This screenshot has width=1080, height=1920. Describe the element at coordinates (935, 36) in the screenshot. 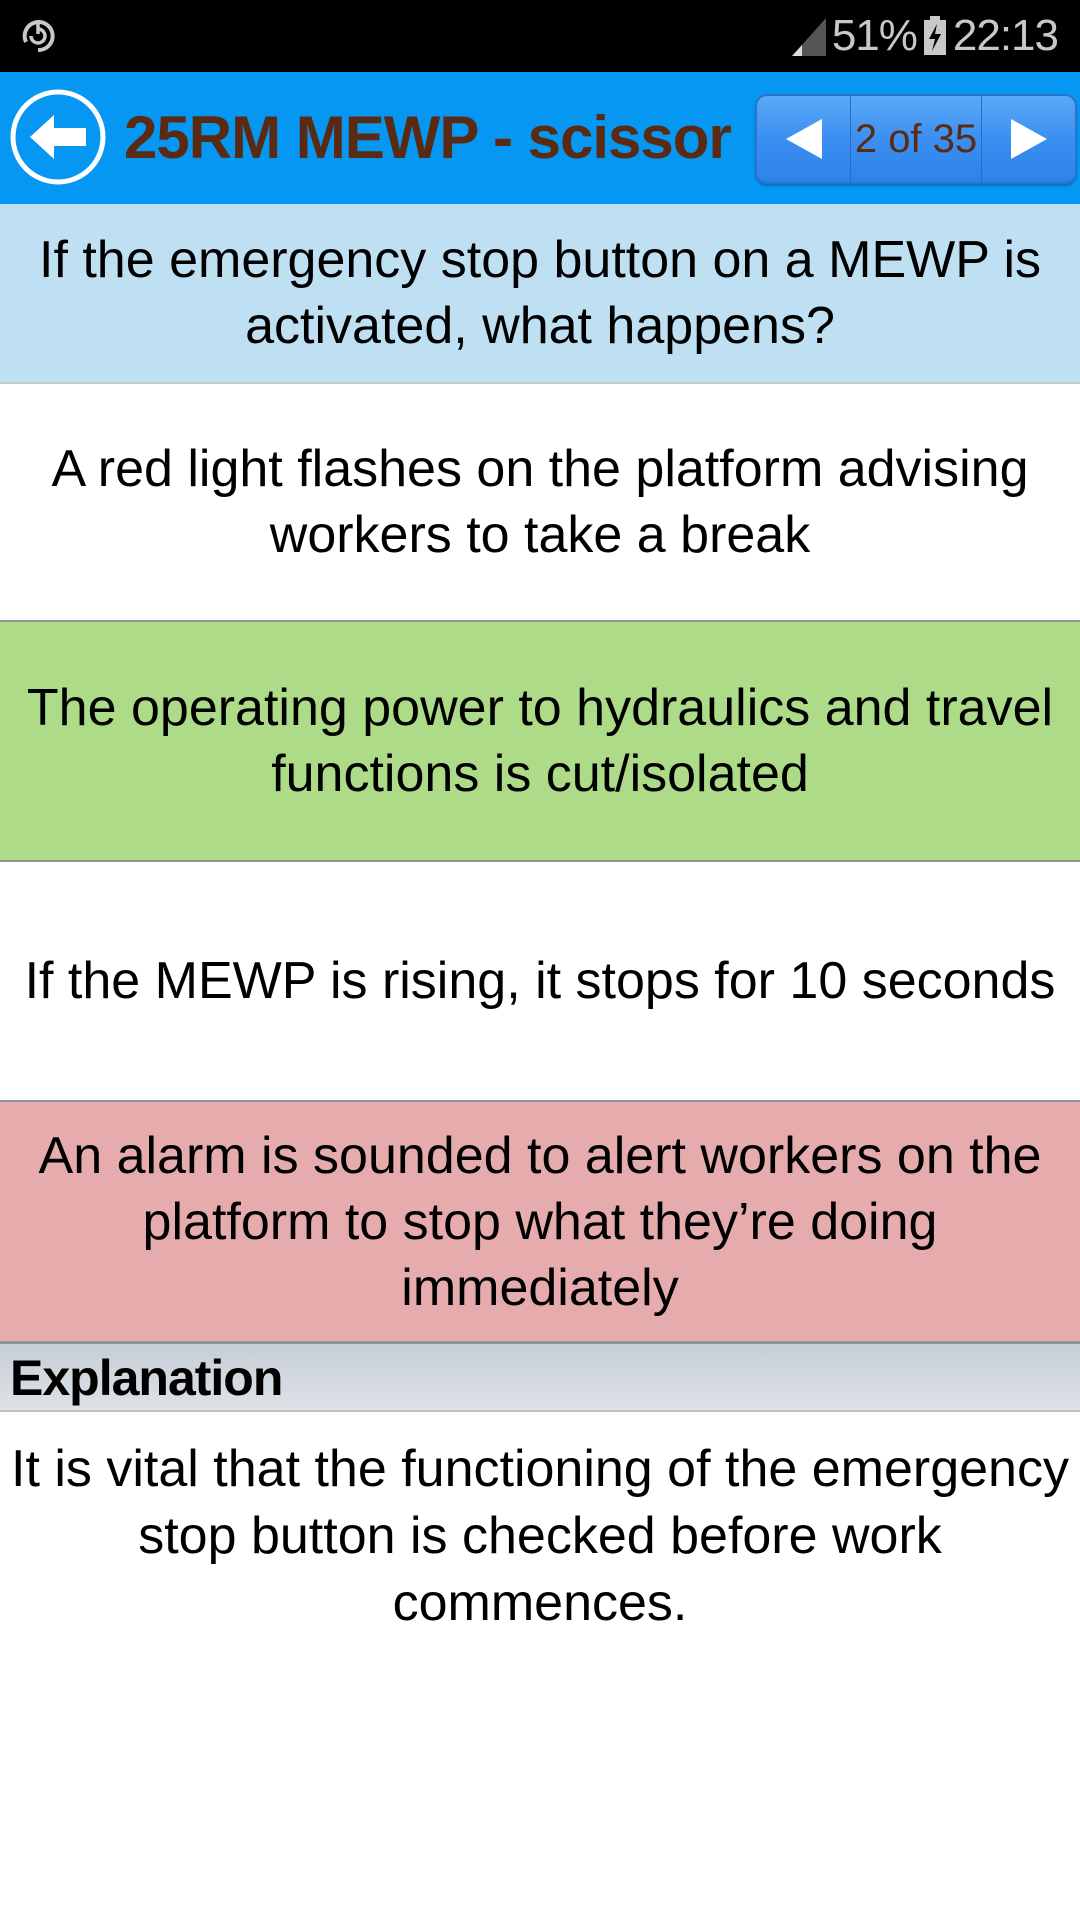

I see `battery-charging-icon` at that location.